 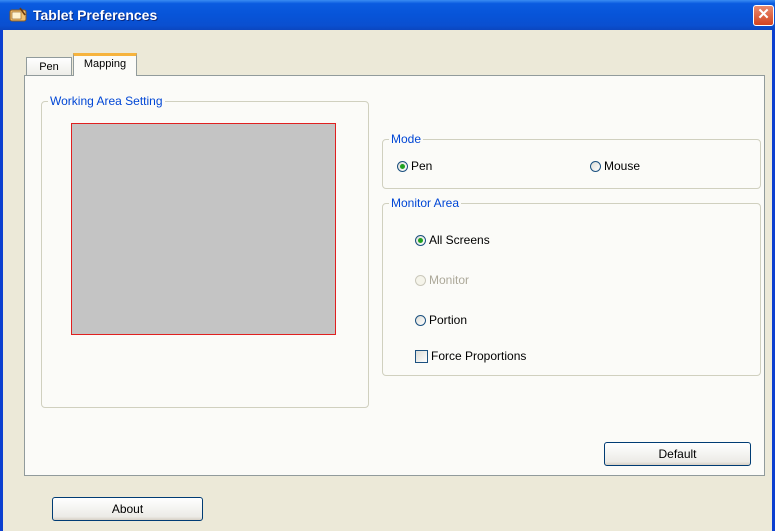 I want to click on monitor-radio: Monitor, so click(x=442, y=280).